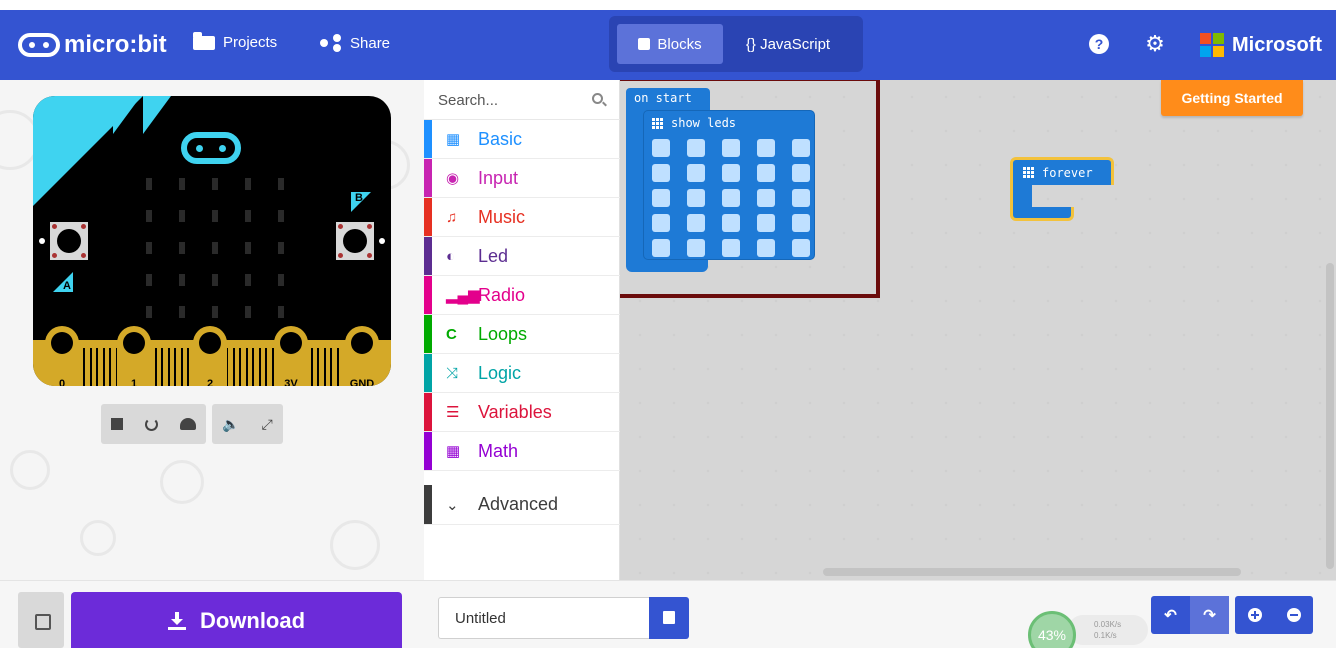 Image resolution: width=1336 pixels, height=648 pixels. I want to click on zoom-out-button, so click(1293, 615).